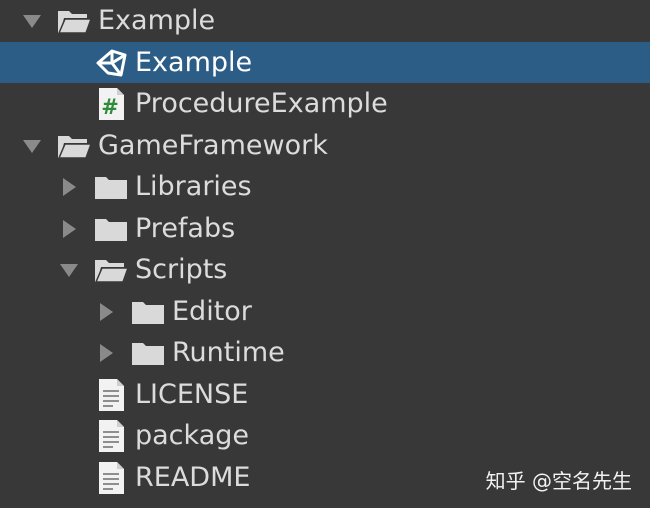  I want to click on csharp-script-icon: #, so click(111, 104).